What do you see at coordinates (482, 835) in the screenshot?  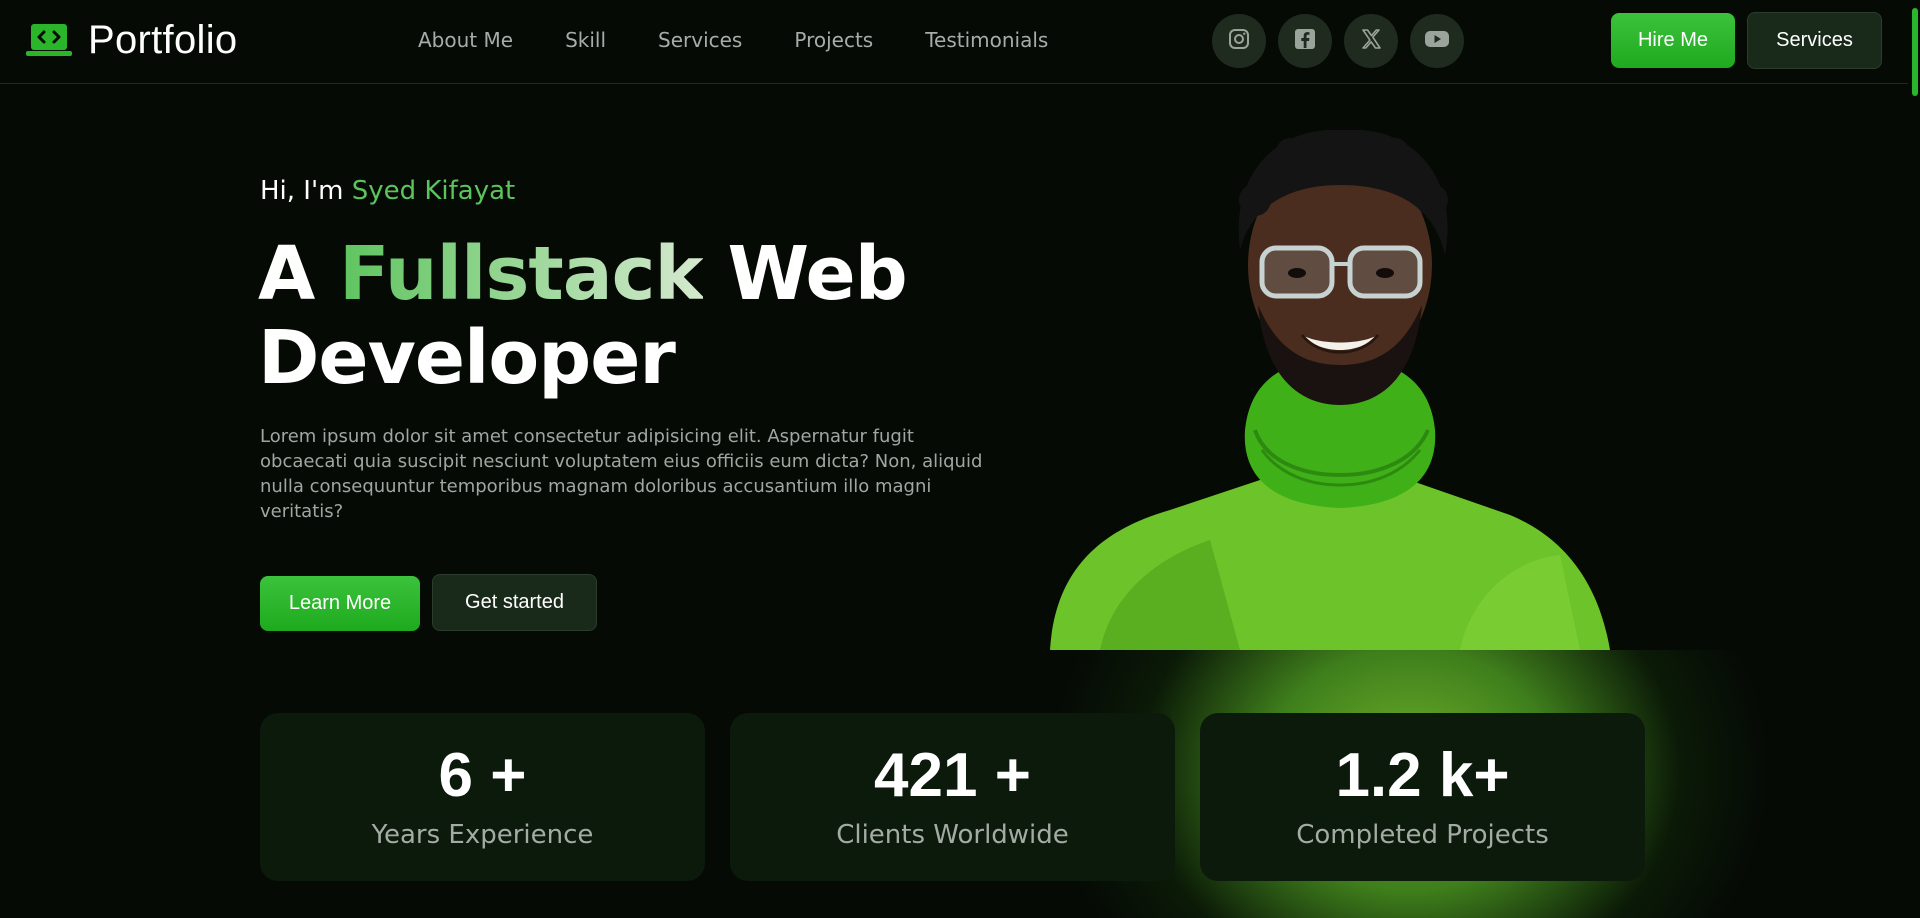 I see `stat-label: Years Experience` at bounding box center [482, 835].